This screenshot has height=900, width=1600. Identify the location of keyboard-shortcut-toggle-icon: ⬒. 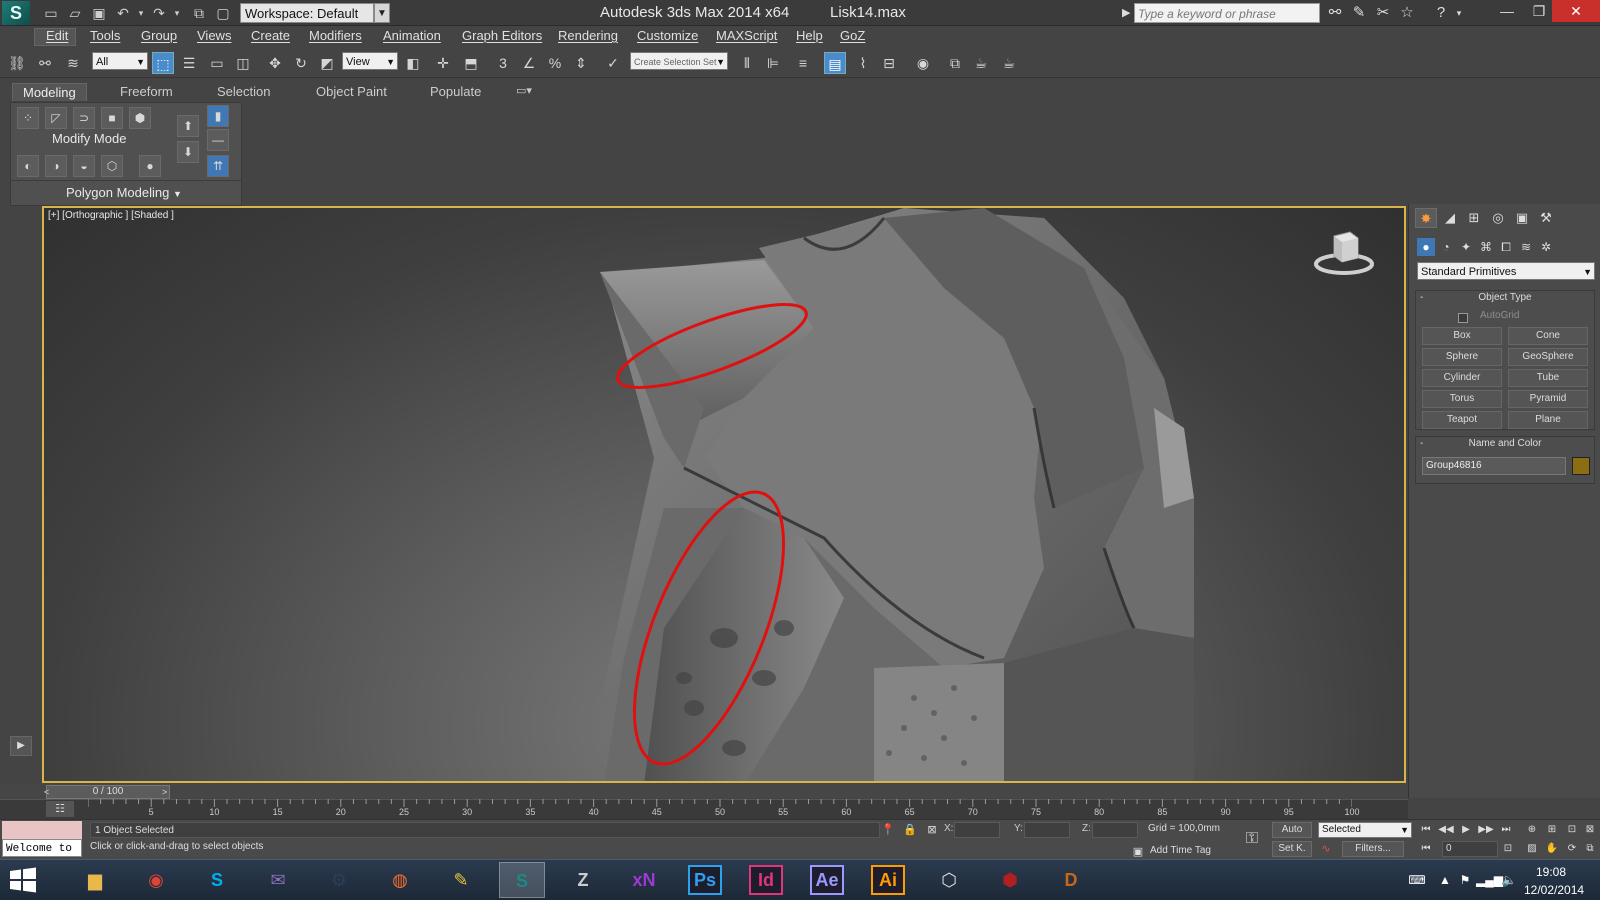
(471, 63).